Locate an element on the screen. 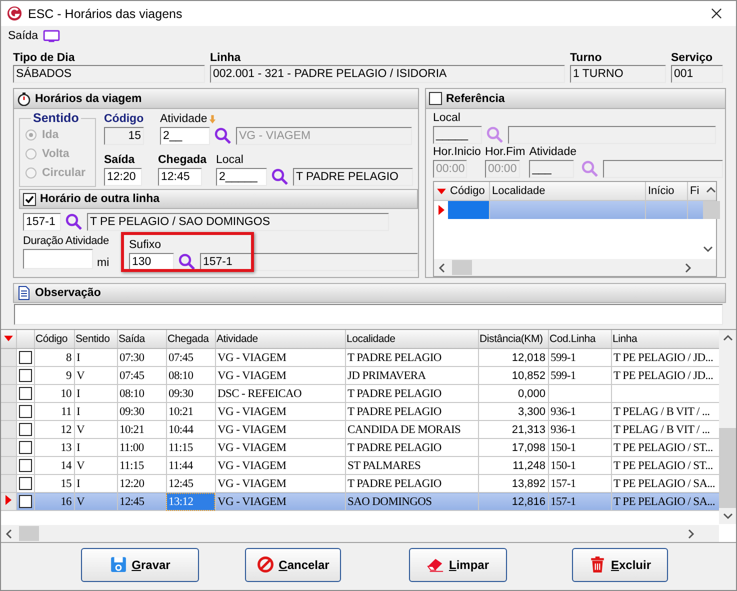 The image size is (737, 591). column-header: Fi is located at coordinates (695, 191).